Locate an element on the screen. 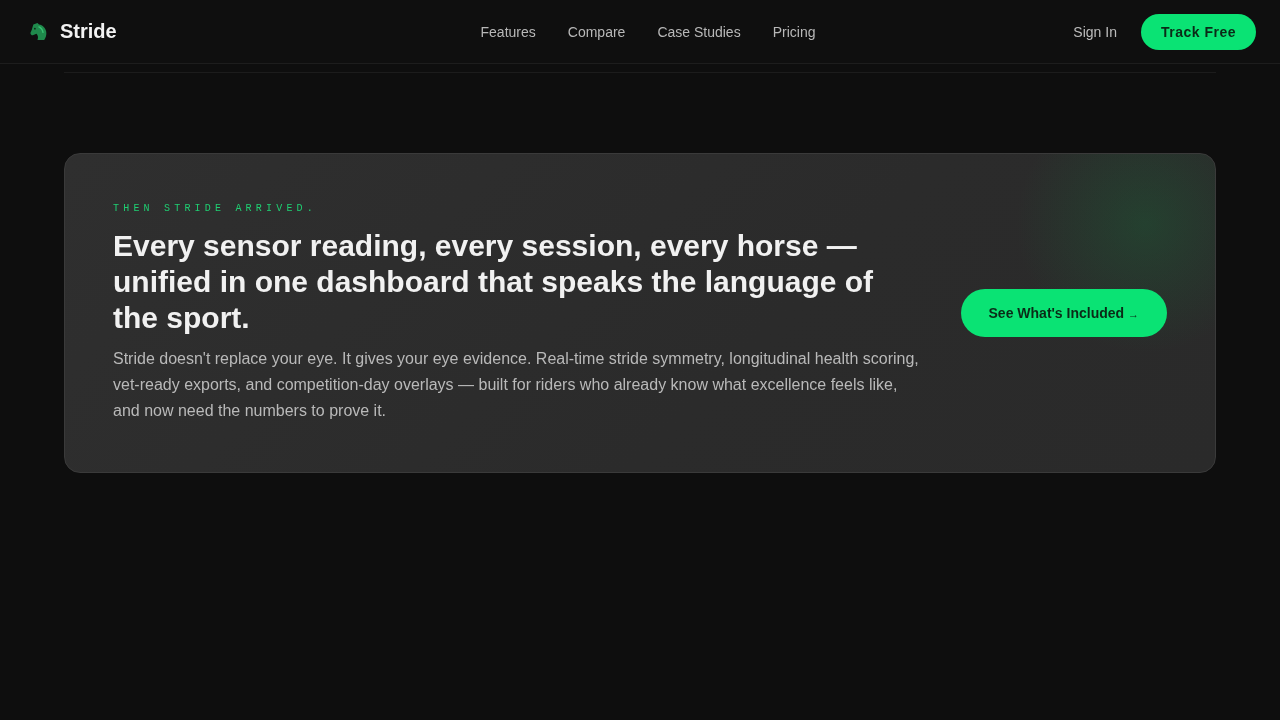 The image size is (1280, 720). nav-link: Compare is located at coordinates (596, 31).